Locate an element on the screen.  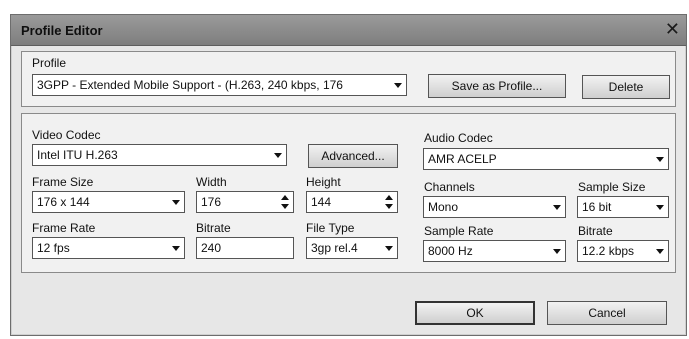
frame-size-dropdown: 176 x 144 is located at coordinates (108, 202).